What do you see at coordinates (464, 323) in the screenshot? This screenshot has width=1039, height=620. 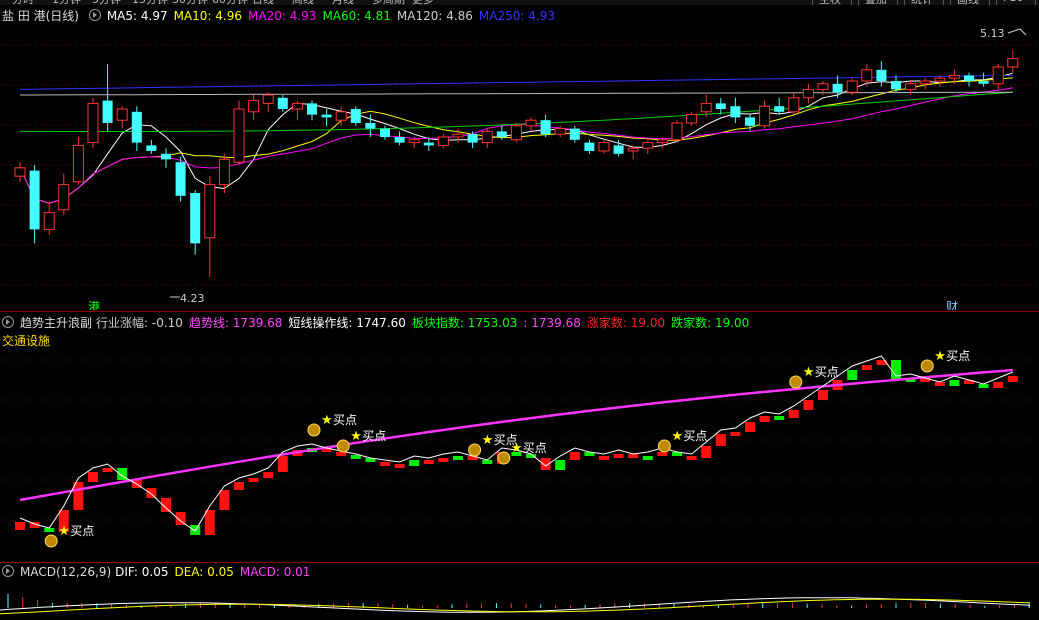 I see `indicator-value-3: 板块指数: 1753.03` at bounding box center [464, 323].